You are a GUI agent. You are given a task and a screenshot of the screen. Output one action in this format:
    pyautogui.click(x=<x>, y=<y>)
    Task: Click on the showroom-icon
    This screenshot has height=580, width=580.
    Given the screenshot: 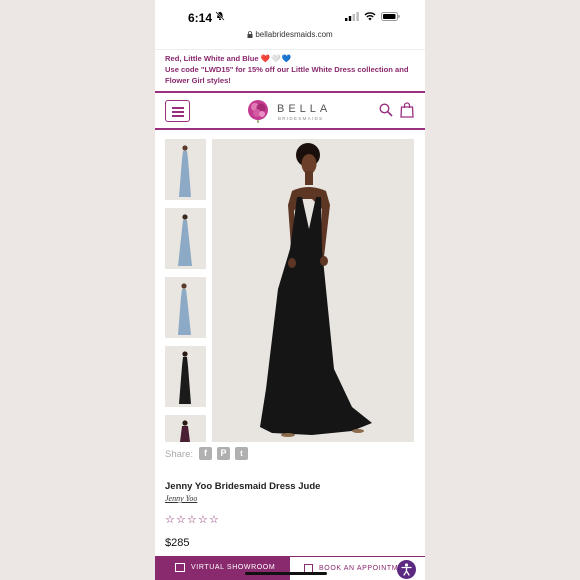 What is the action you would take?
    pyautogui.click(x=180, y=567)
    